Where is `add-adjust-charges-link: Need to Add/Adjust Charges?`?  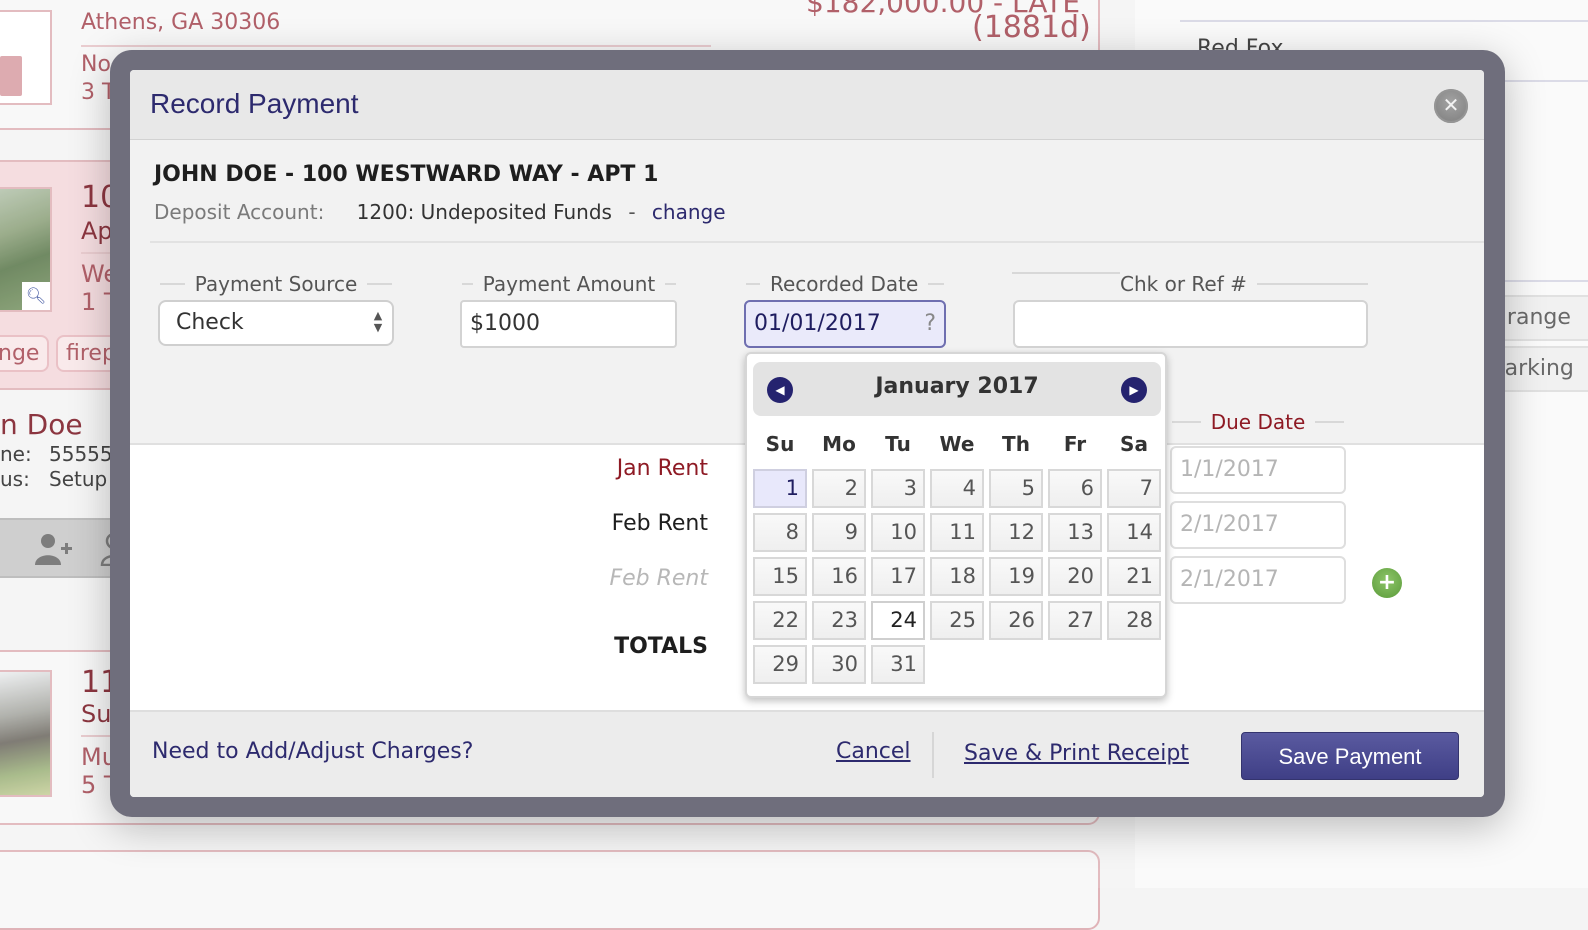
add-adjust-charges-link: Need to Add/Adjust Charges? is located at coordinates (312, 751).